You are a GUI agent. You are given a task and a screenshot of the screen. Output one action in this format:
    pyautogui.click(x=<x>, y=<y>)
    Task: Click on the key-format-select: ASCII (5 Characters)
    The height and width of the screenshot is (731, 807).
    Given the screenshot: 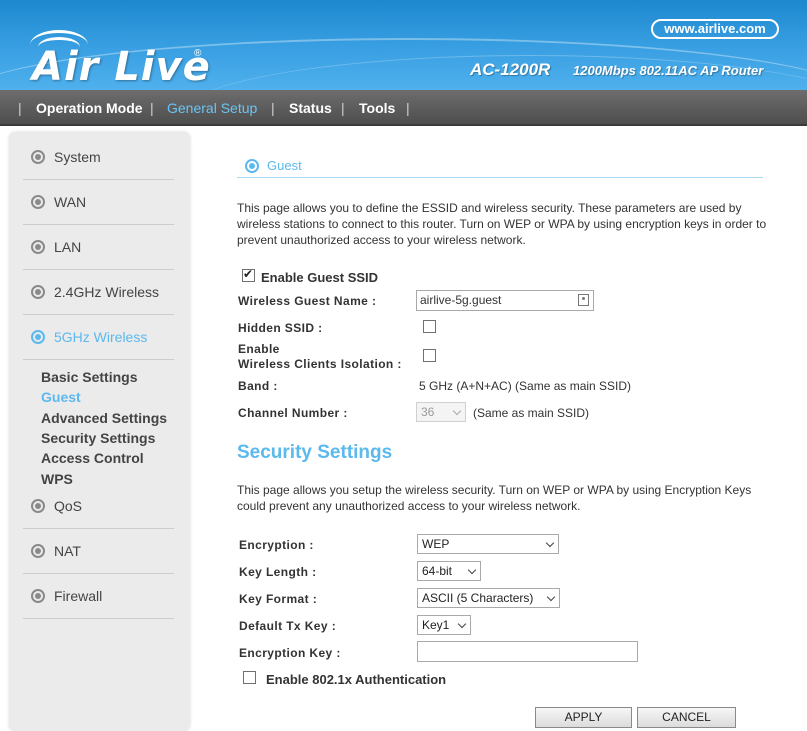 What is the action you would take?
    pyautogui.click(x=488, y=598)
    